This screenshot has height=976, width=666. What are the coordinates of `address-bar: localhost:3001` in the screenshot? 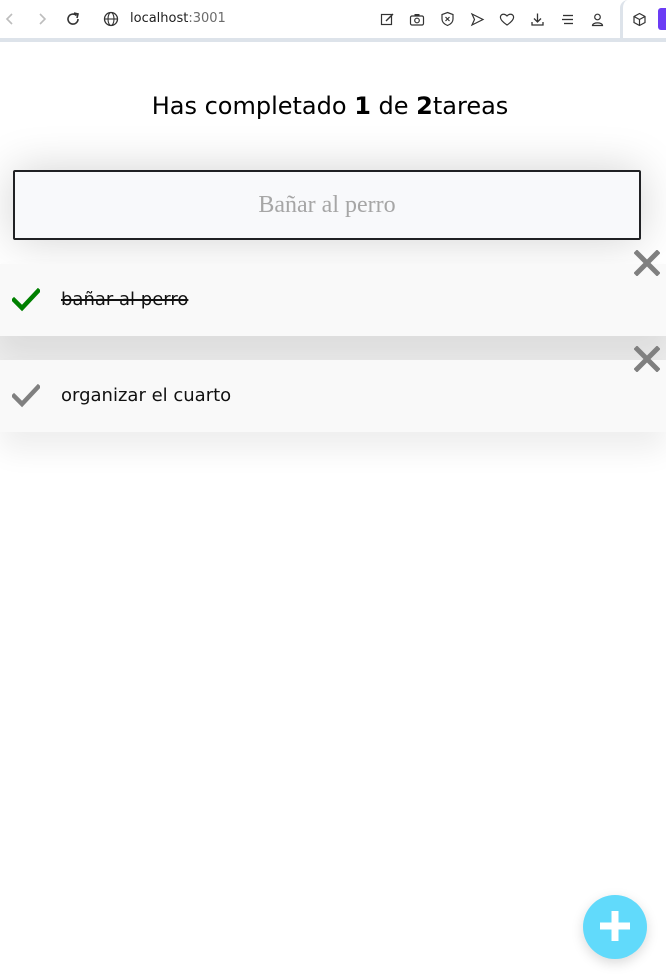 It's located at (178, 19).